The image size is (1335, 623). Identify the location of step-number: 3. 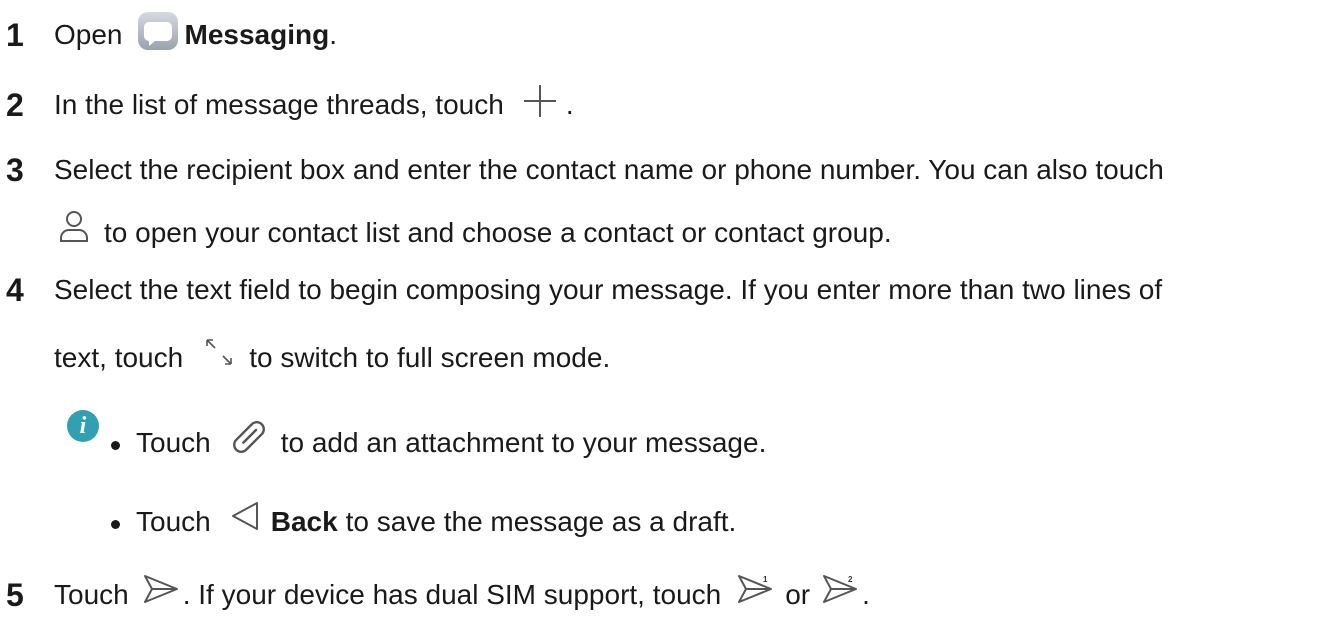
(15, 170).